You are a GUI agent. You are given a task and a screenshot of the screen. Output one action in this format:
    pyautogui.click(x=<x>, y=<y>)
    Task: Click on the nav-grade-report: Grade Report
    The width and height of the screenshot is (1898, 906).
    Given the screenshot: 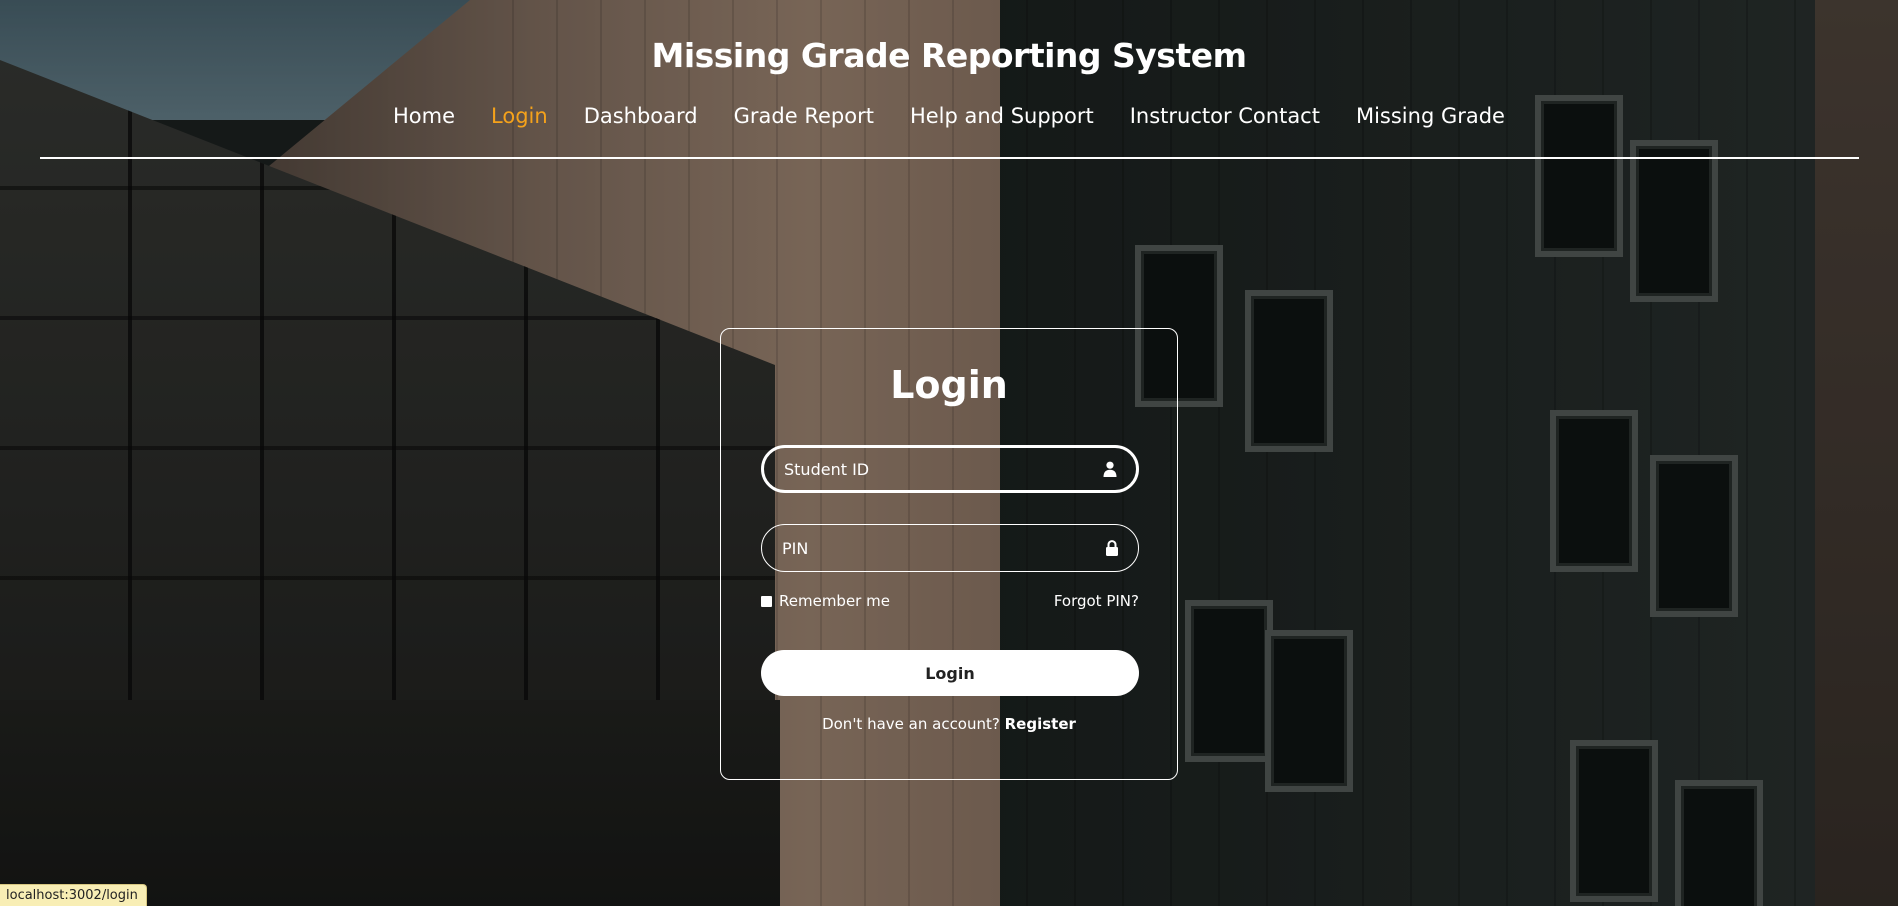 What is the action you would take?
    pyautogui.click(x=804, y=116)
    